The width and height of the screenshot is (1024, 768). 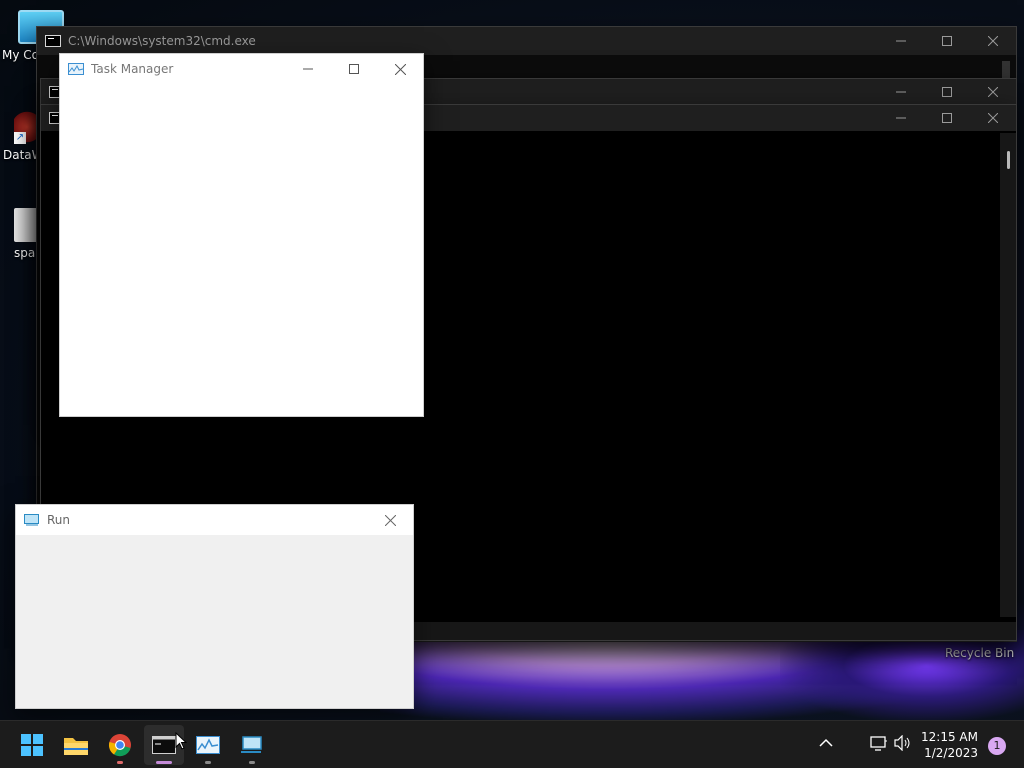 I want to click on recycle-bin-label: Recycle Bin, so click(x=979, y=653).